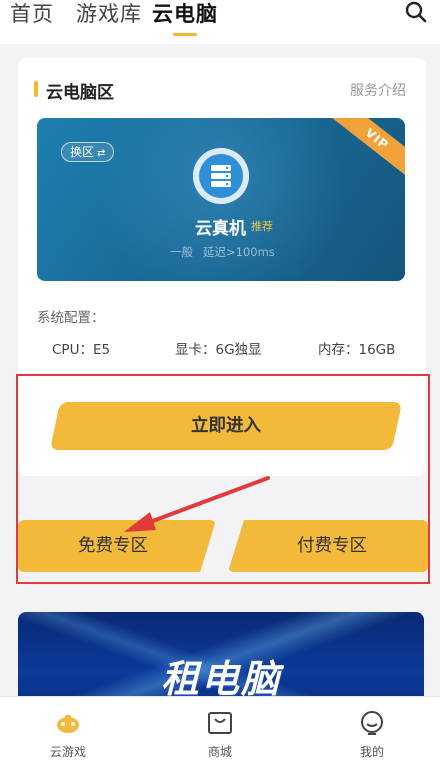 This screenshot has width=440, height=770. I want to click on cpu-spec: CPU：E5, so click(81, 350).